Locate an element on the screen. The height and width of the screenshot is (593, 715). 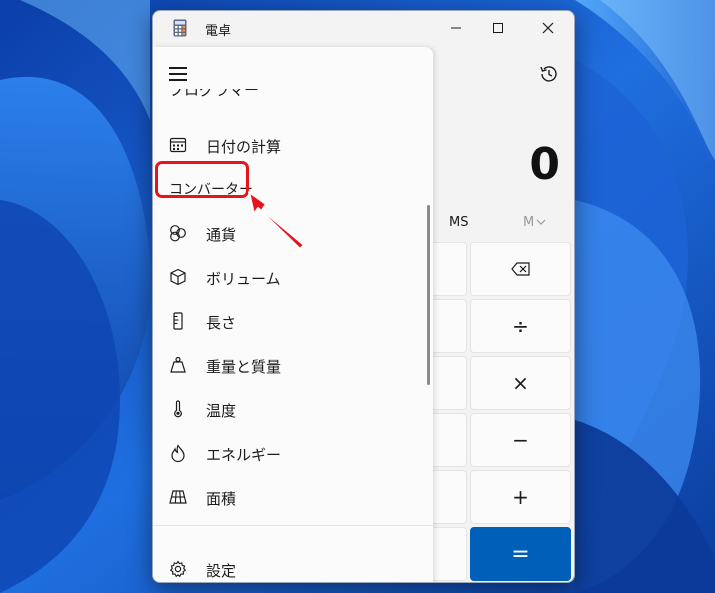
nav-item-settings: 設定 is located at coordinates (291, 565).